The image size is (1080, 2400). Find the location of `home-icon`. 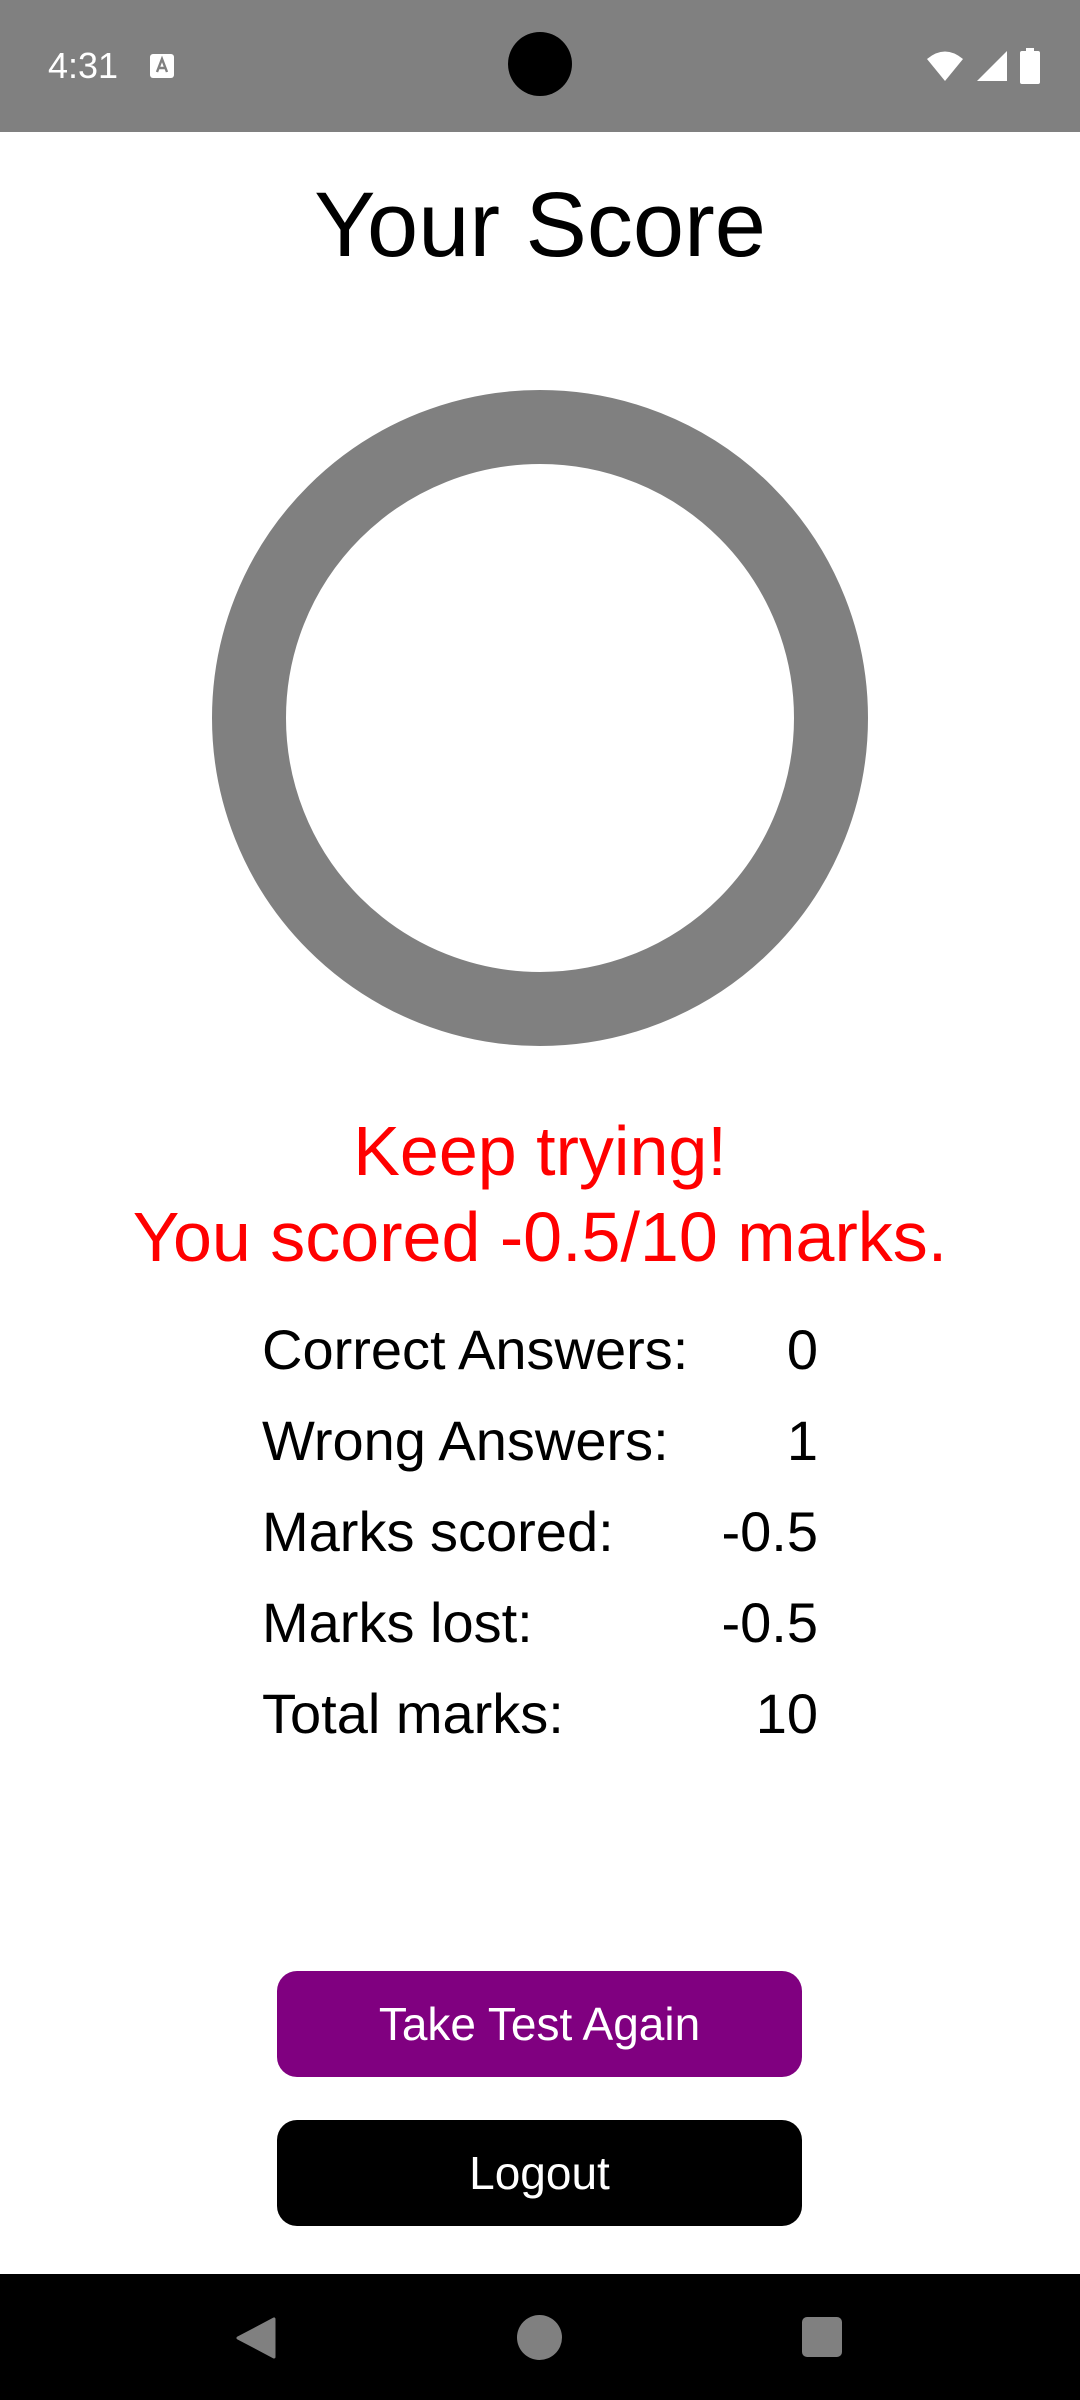

home-icon is located at coordinates (539, 2337).